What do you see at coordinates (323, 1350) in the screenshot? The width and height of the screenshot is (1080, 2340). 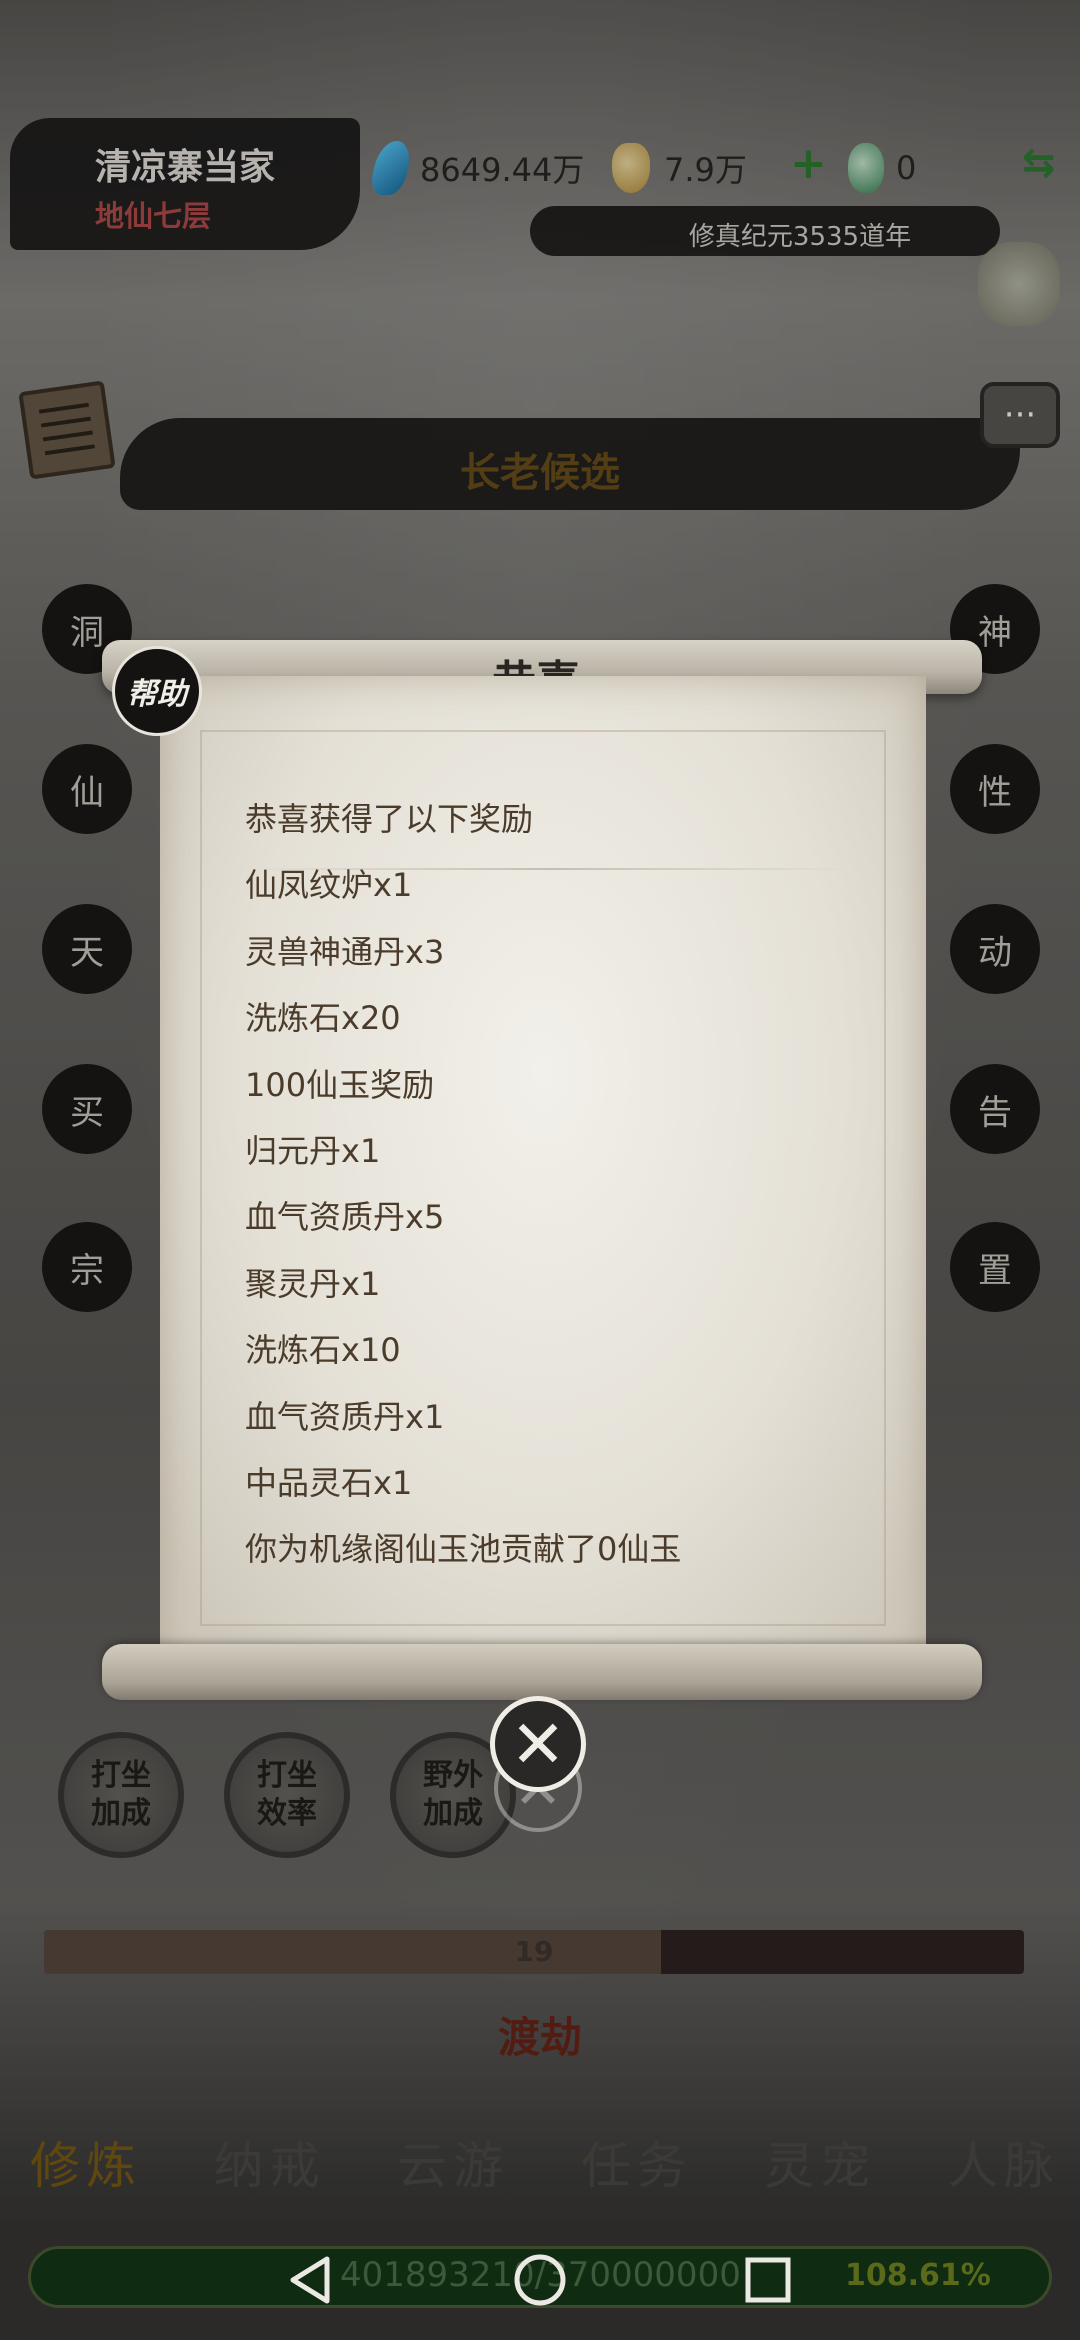 I see `reward-line: 洗炼石x10` at bounding box center [323, 1350].